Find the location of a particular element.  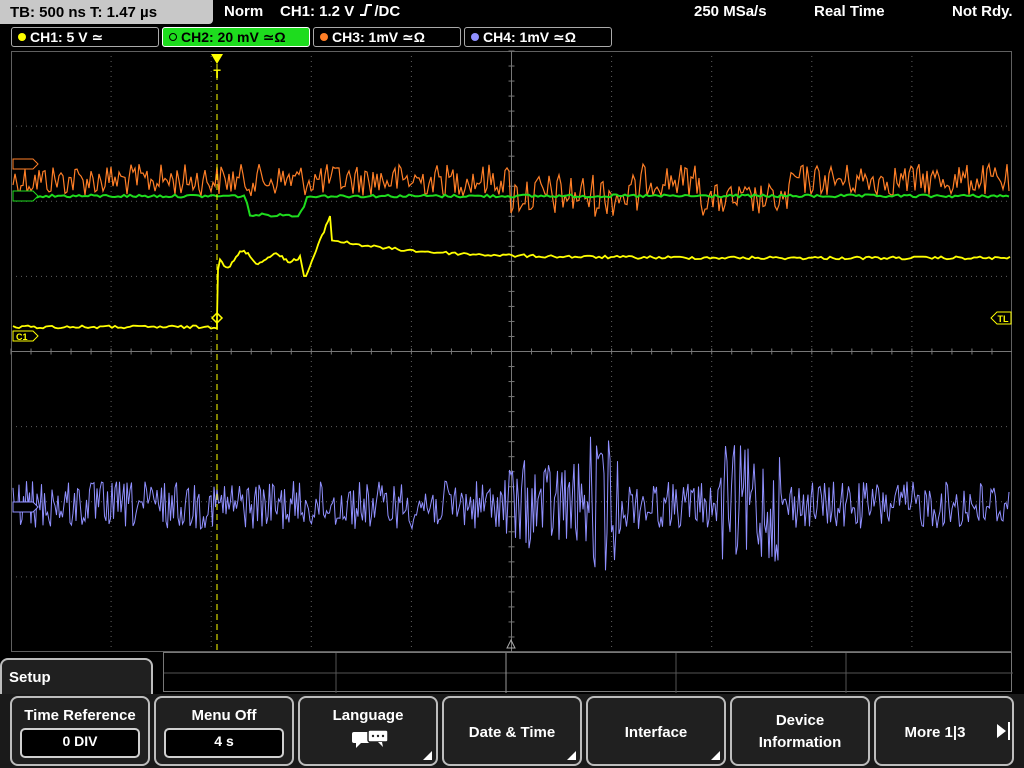

ch4-offset-marker is located at coordinates (25, 507).